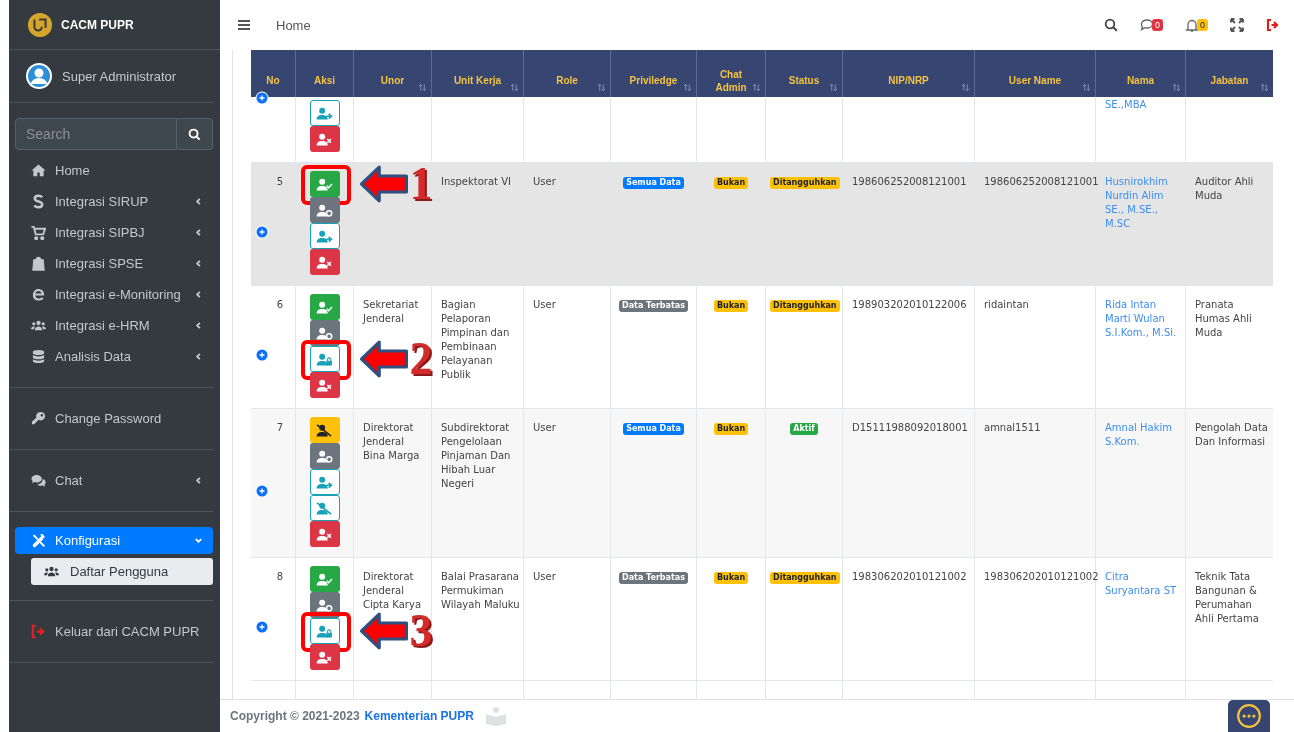 Image resolution: width=1294 pixels, height=732 pixels. I want to click on table-cell: ridaintan, so click(1006, 304).